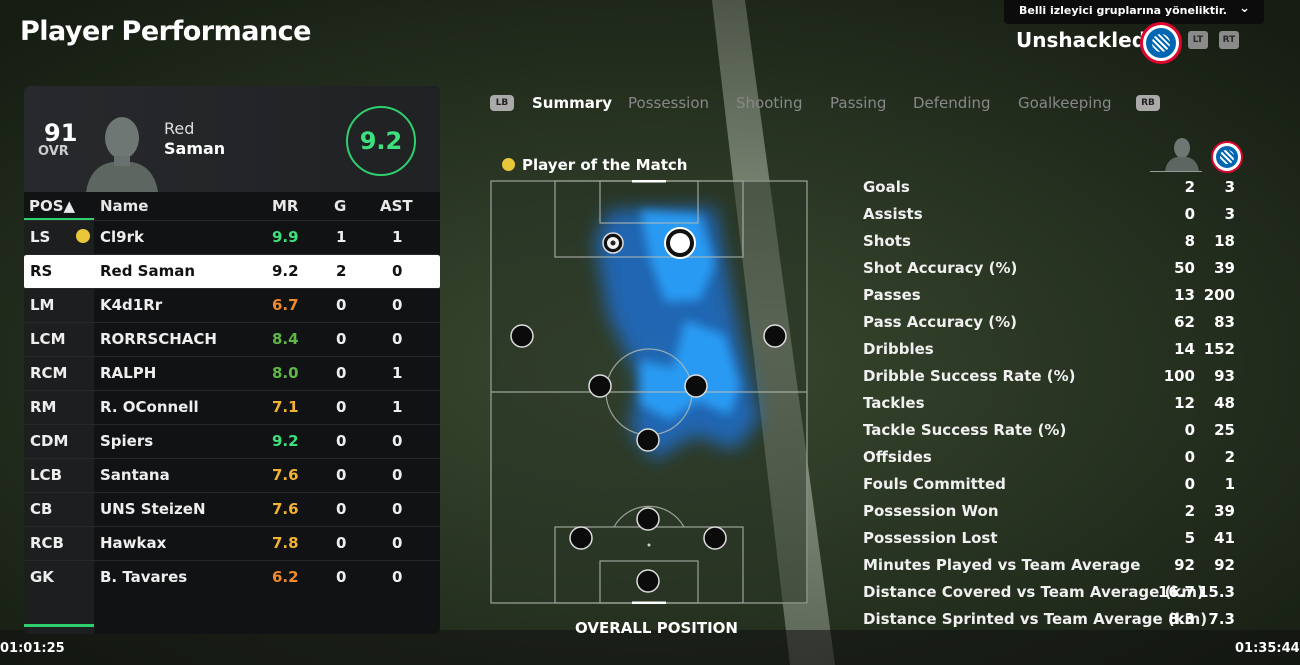 The width and height of the screenshot is (1300, 665). Describe the element at coordinates (1134, 12) in the screenshot. I see `audience-notice-dropdown: Belli izleyici gruplarına yöneliktir. ⌄` at that location.